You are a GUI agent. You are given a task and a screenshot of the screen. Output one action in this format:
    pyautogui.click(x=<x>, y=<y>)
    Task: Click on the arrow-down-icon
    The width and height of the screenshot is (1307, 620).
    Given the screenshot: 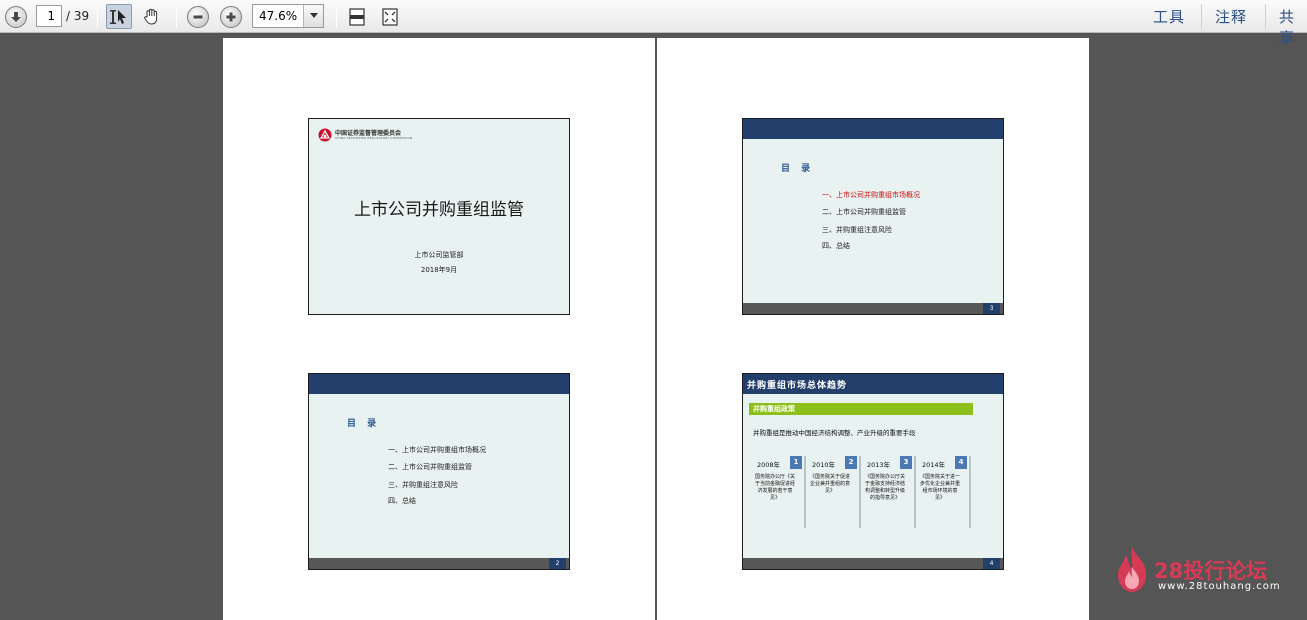 What is the action you would take?
    pyautogui.click(x=16, y=16)
    